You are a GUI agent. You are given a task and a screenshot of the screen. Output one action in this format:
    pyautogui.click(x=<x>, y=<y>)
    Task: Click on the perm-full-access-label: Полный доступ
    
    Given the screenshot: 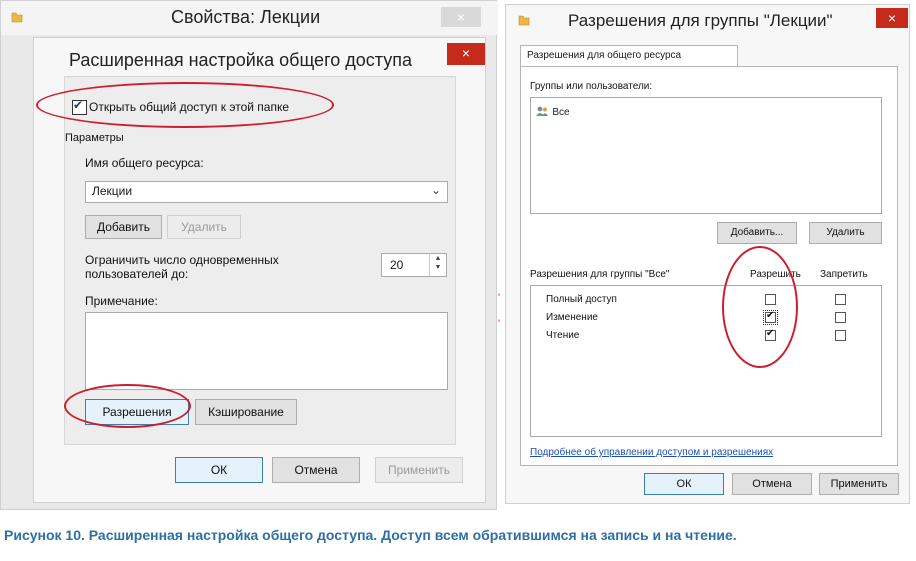 What is the action you would take?
    pyautogui.click(x=581, y=299)
    